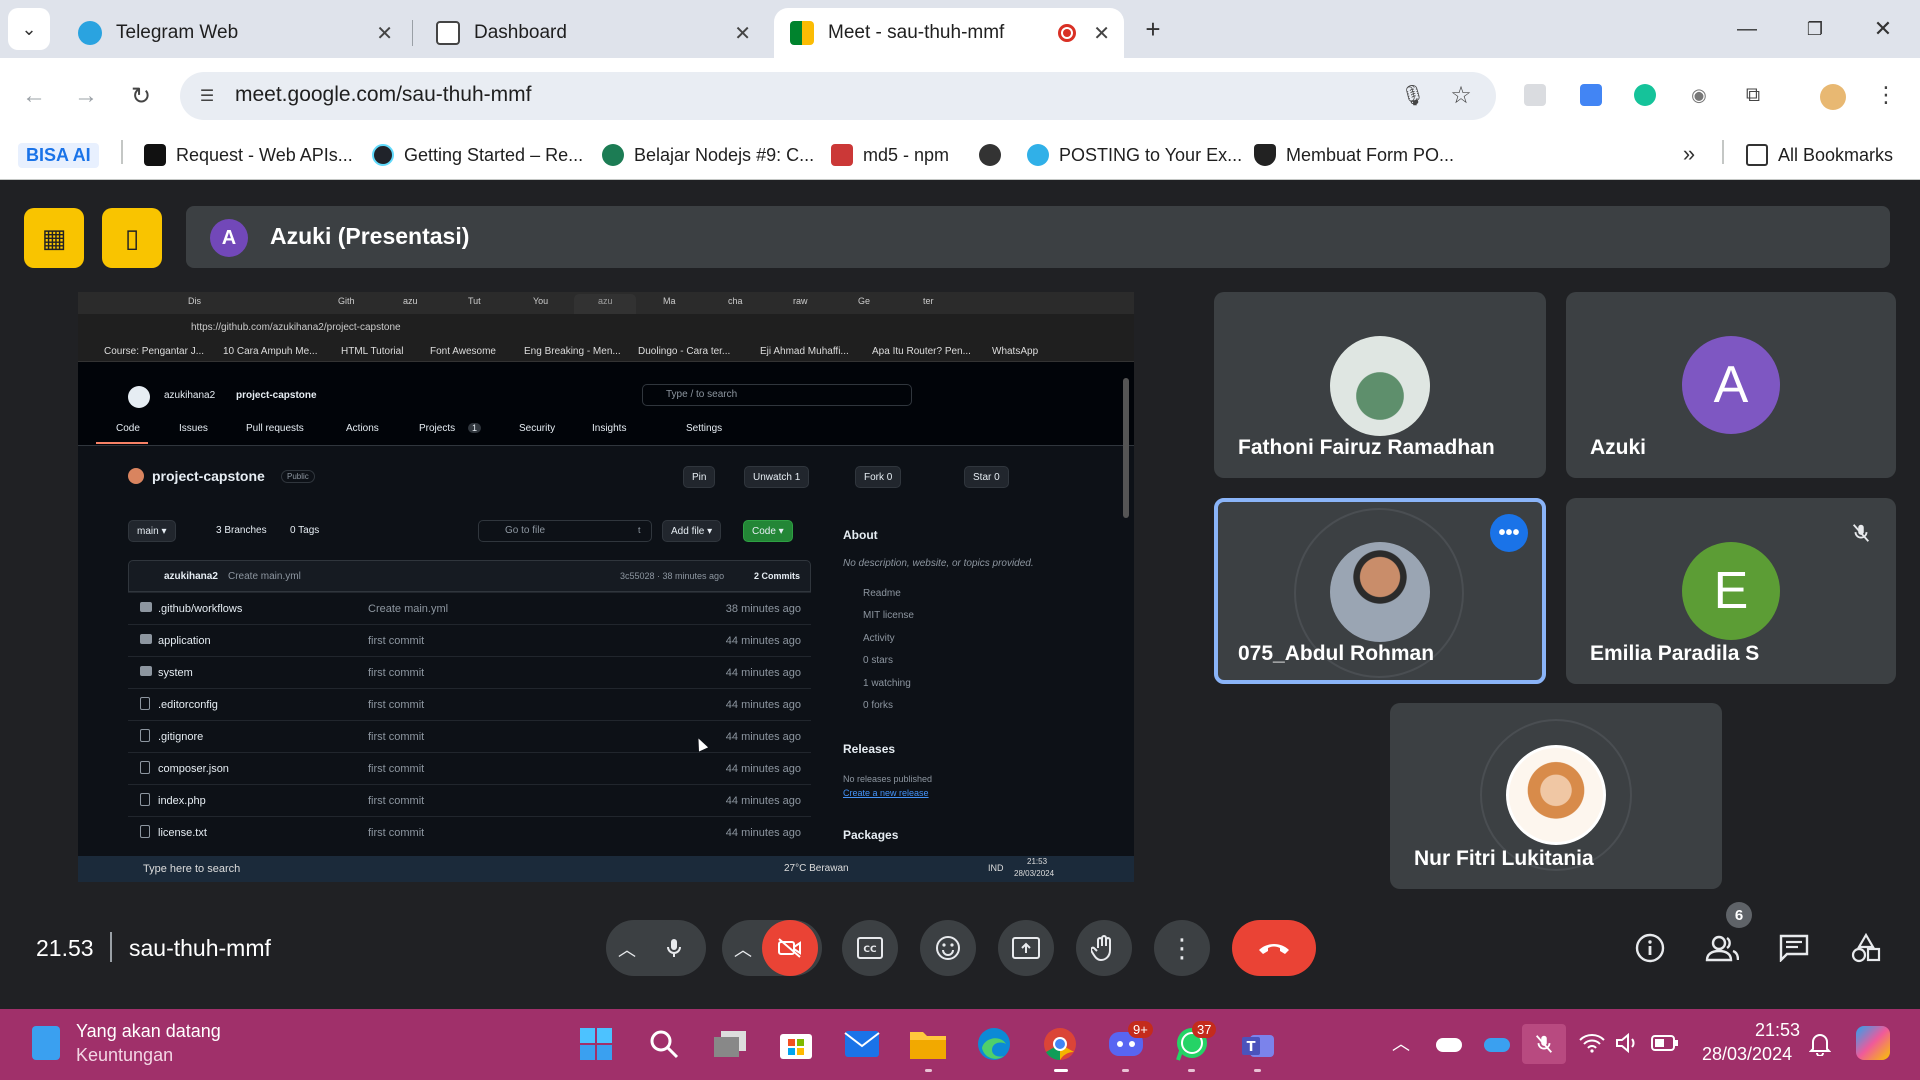 The image size is (1920, 1080). I want to click on back-button: ←, so click(34, 96).